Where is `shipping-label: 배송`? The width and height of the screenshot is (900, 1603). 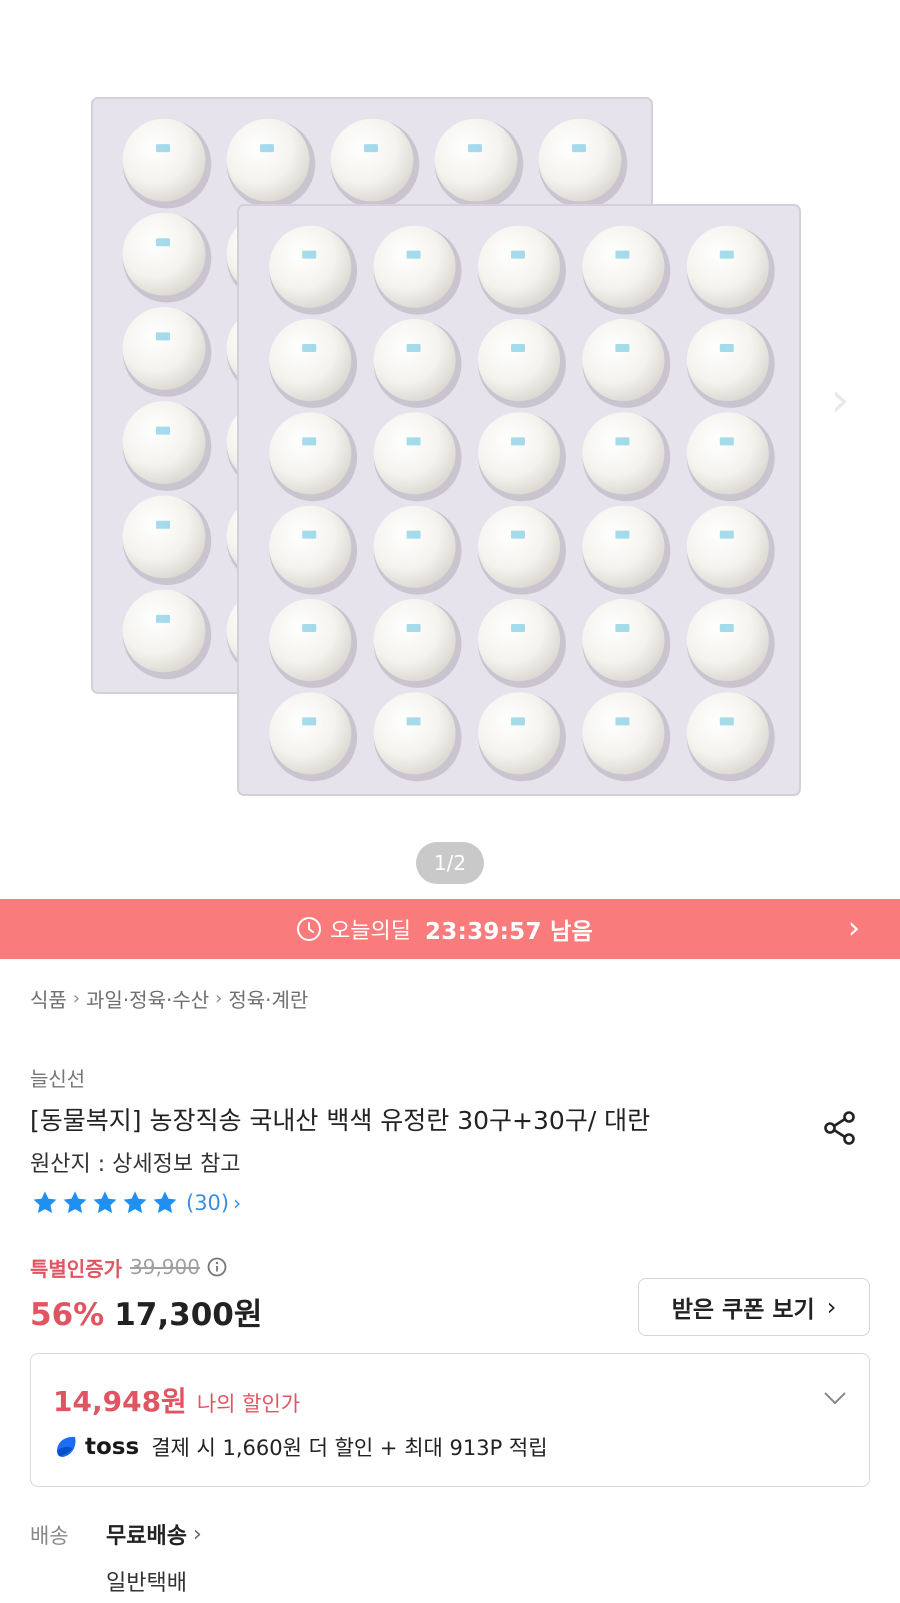
shipping-label: 배송 is located at coordinates (49, 1536).